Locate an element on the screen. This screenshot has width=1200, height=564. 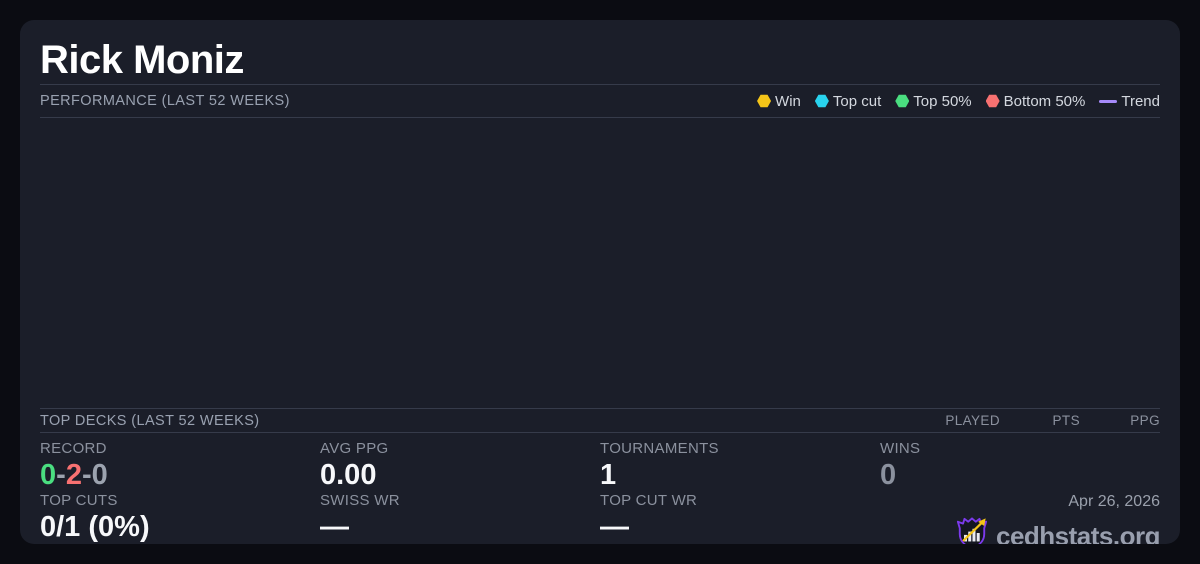
stat-tournaments: TOURNAMENTS 1 is located at coordinates (740, 466).